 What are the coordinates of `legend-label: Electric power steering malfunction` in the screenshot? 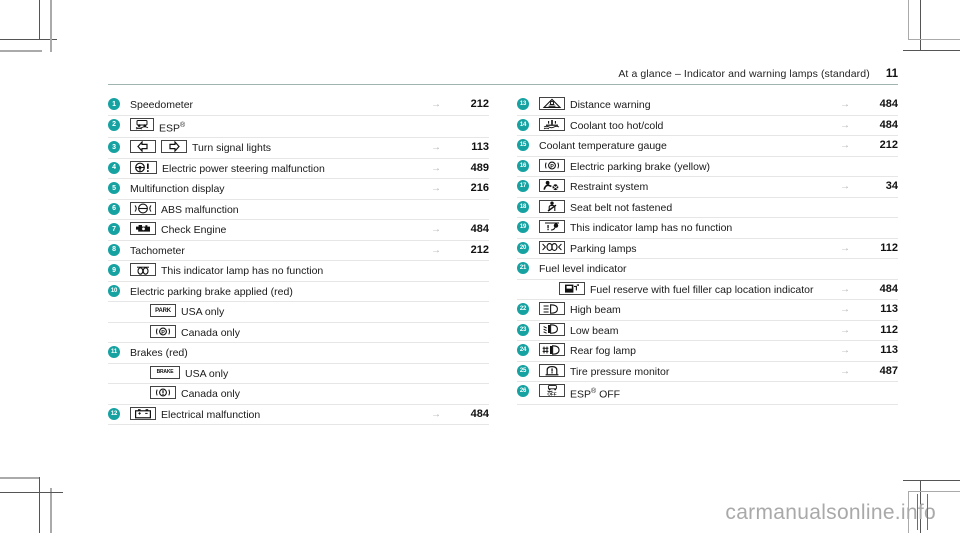 It's located at (243, 168).